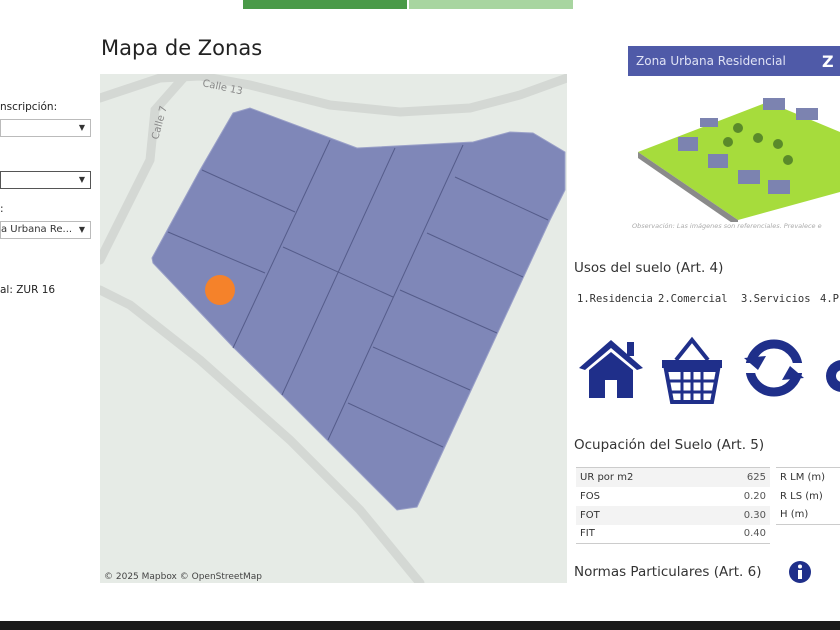 Image resolution: width=840 pixels, height=630 pixels. What do you see at coordinates (754, 515) in the screenshot?
I see `row-value: 0.30` at bounding box center [754, 515].